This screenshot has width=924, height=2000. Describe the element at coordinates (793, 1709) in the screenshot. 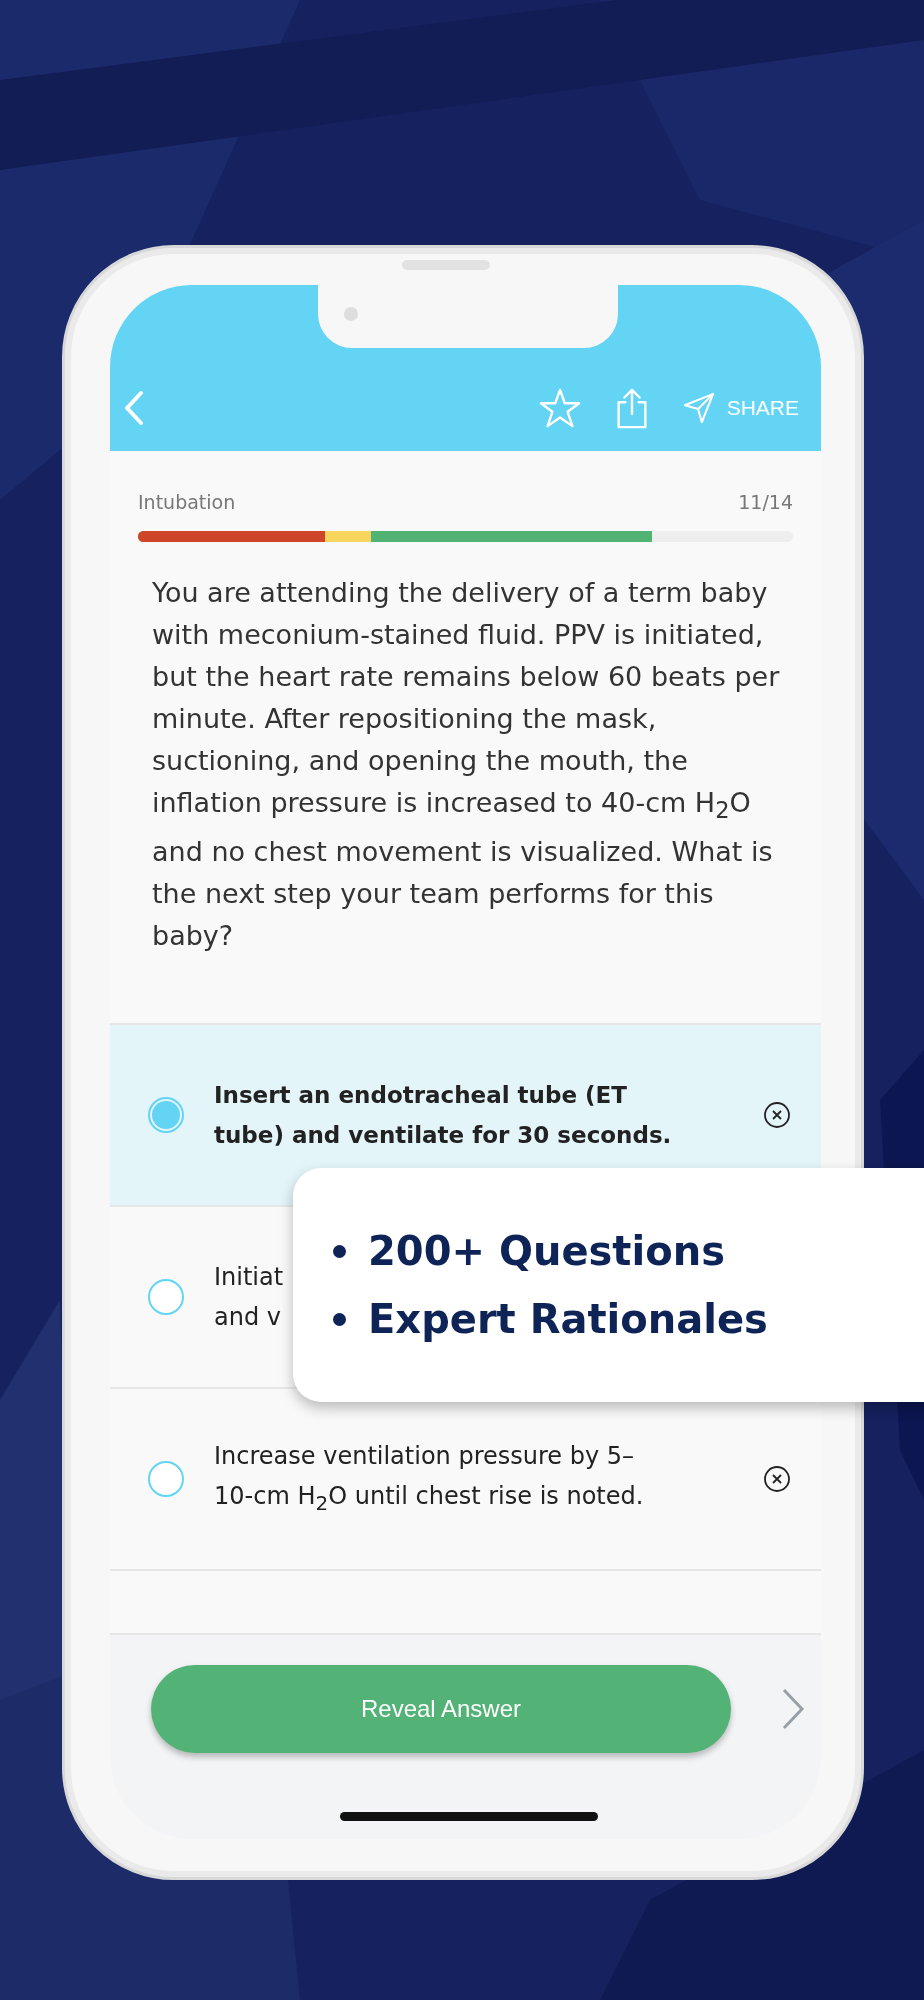

I see `chevron-right-icon` at that location.